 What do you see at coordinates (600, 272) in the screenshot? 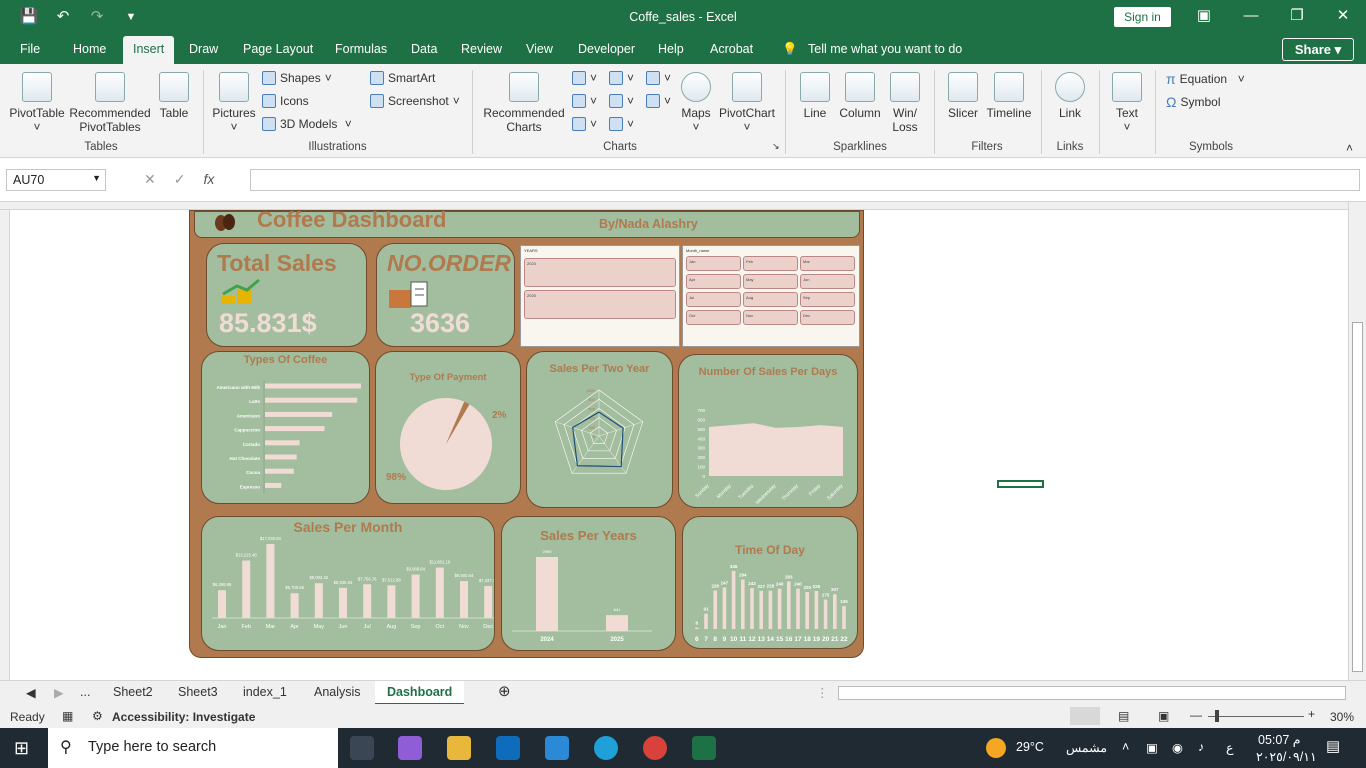
I see `slicer-item-2024: 2024` at bounding box center [600, 272].